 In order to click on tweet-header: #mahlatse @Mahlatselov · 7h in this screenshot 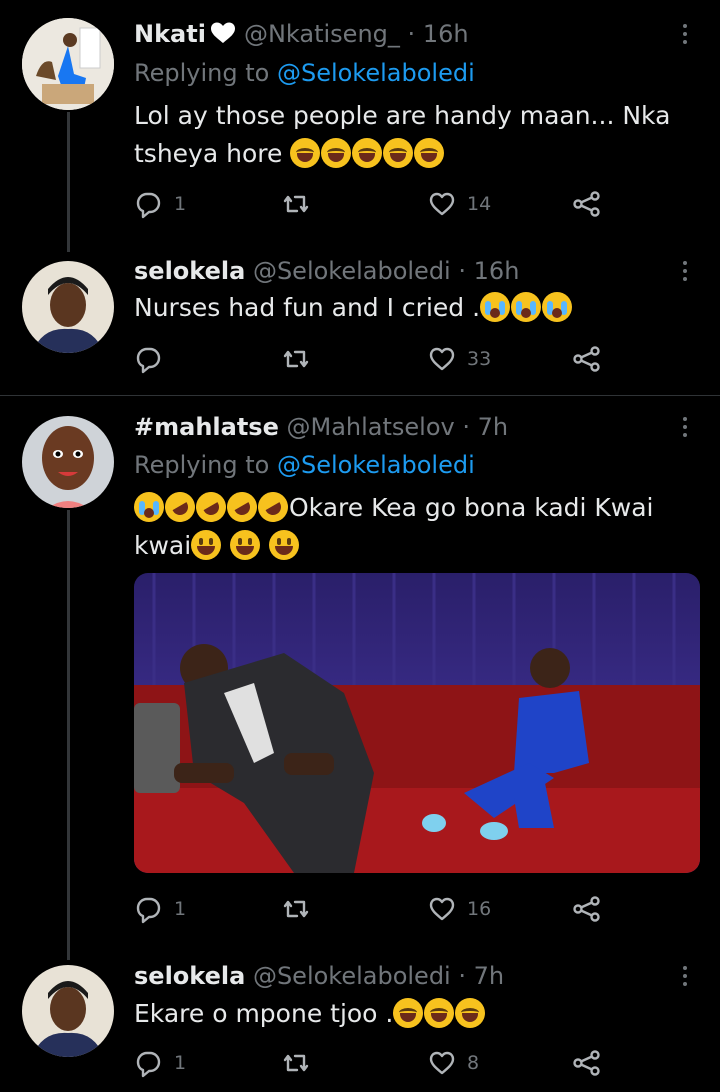, I will do `click(321, 427)`.